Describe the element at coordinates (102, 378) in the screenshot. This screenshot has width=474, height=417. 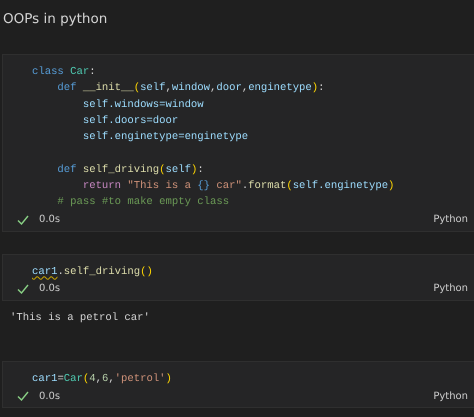
I see `code-line: car1=Car(4,6,'petrol')` at that location.